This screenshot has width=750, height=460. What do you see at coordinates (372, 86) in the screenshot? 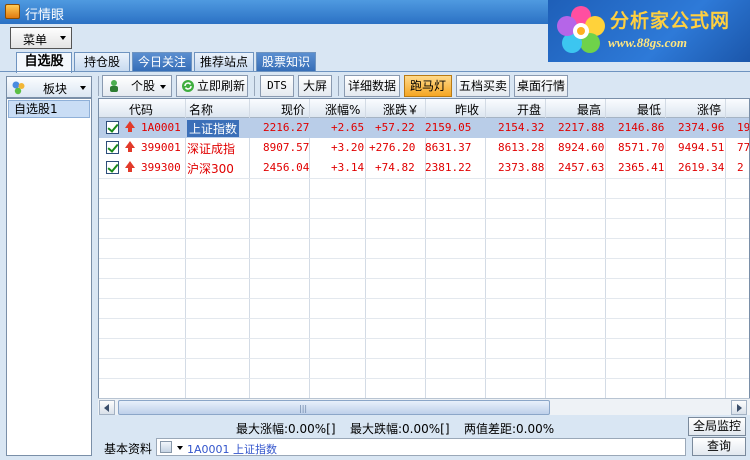
I see `detail-data-button: 详细数据` at bounding box center [372, 86].